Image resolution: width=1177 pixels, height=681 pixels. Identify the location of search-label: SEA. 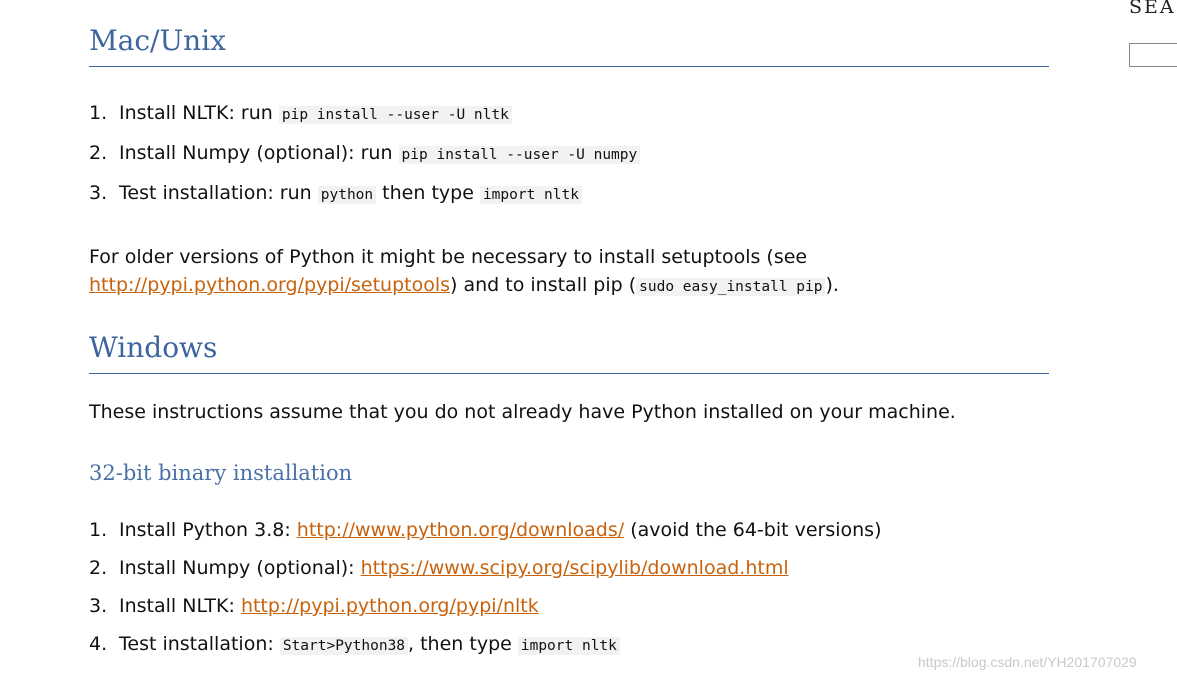
(1152, 9).